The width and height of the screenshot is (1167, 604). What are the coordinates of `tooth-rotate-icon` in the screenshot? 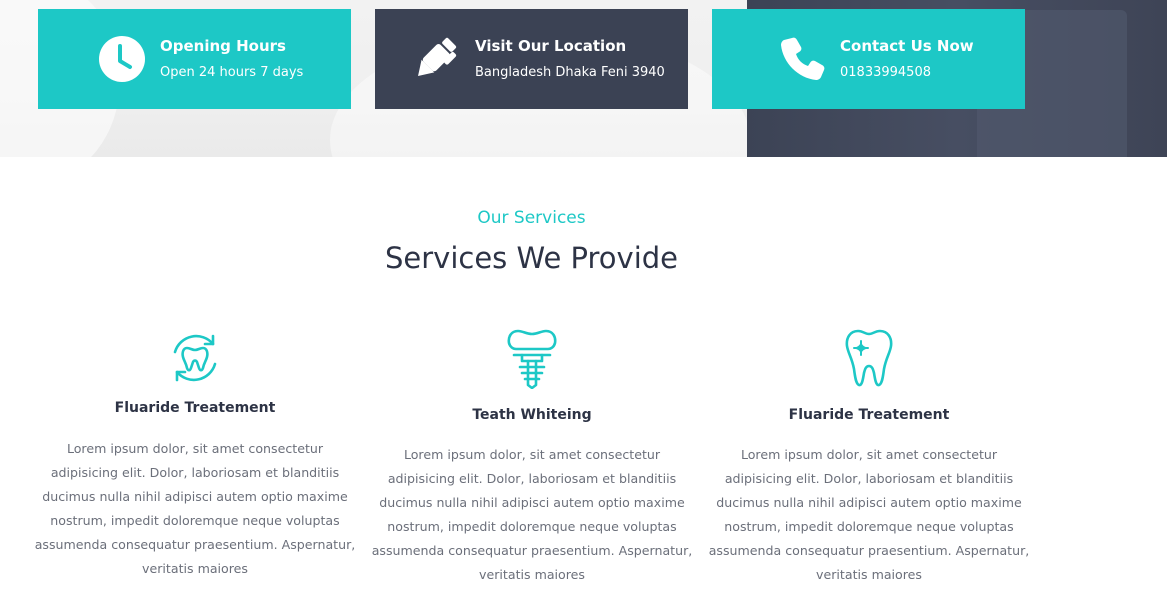 It's located at (195, 358).